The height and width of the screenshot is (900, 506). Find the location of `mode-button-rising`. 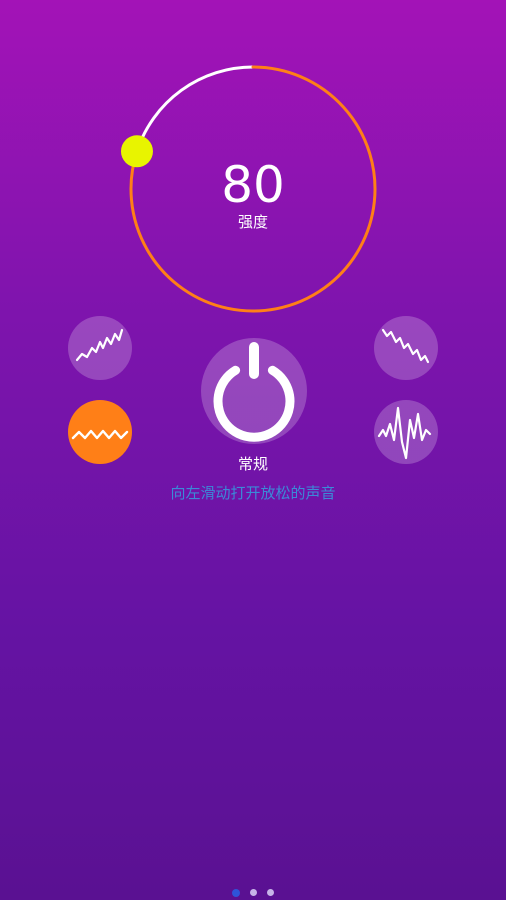

mode-button-rising is located at coordinates (100, 348).